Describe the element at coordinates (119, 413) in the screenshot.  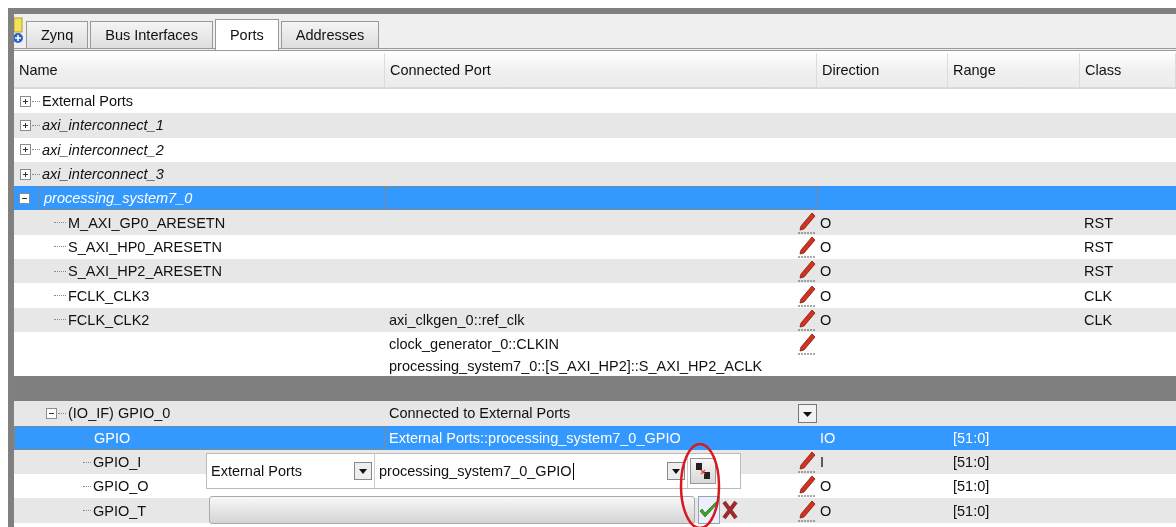
I see `port-name: (IO_IF) GPIO_0` at that location.